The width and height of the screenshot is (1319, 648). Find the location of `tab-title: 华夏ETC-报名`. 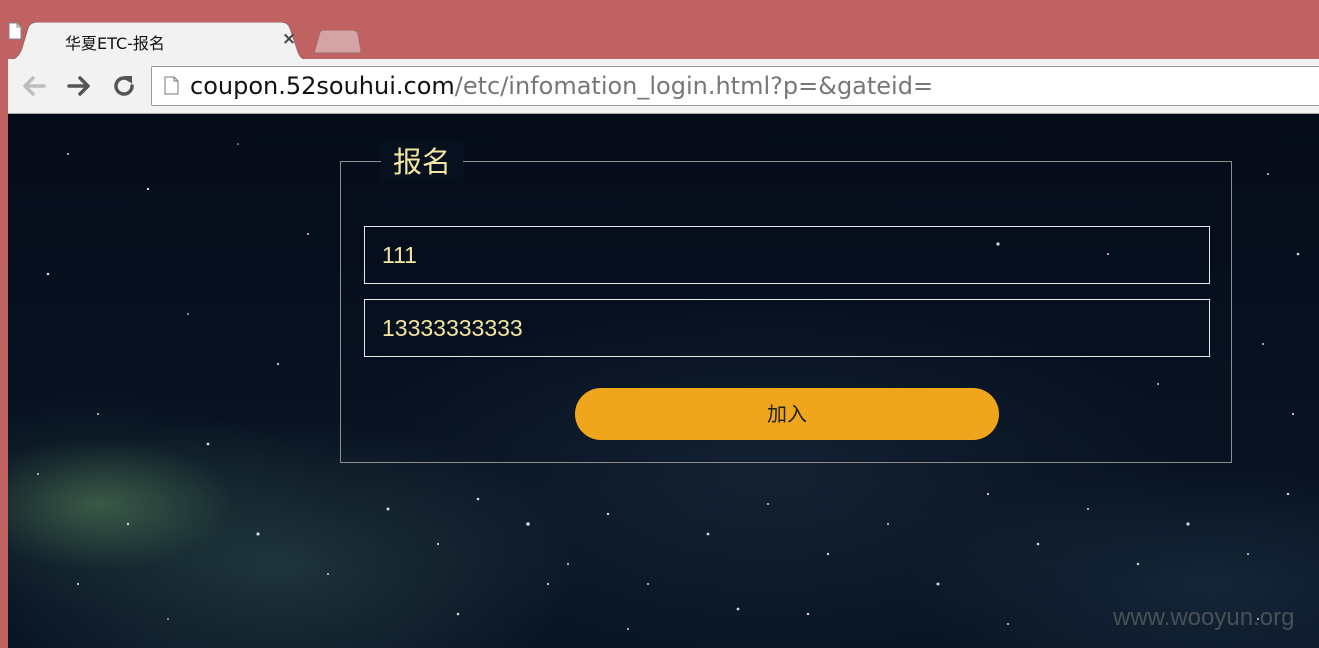

tab-title: 华夏ETC-报名 is located at coordinates (115, 43).